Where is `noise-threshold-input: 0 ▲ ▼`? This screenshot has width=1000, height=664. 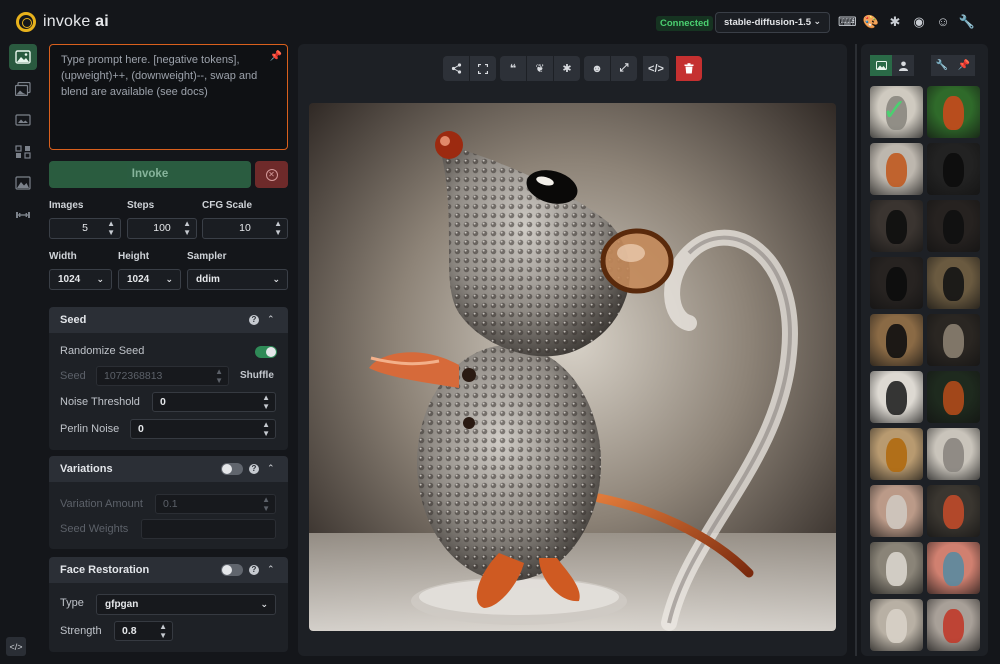
noise-threshold-input: 0 ▲ ▼ is located at coordinates (214, 402).